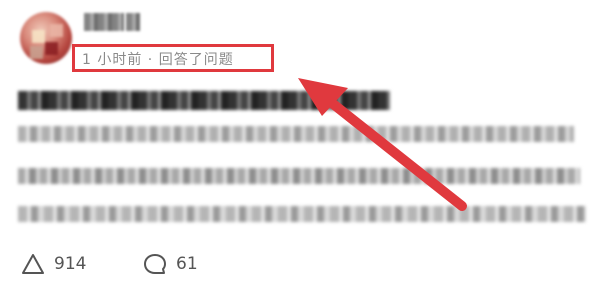  I want to click on comment-bubble-icon, so click(155, 264).